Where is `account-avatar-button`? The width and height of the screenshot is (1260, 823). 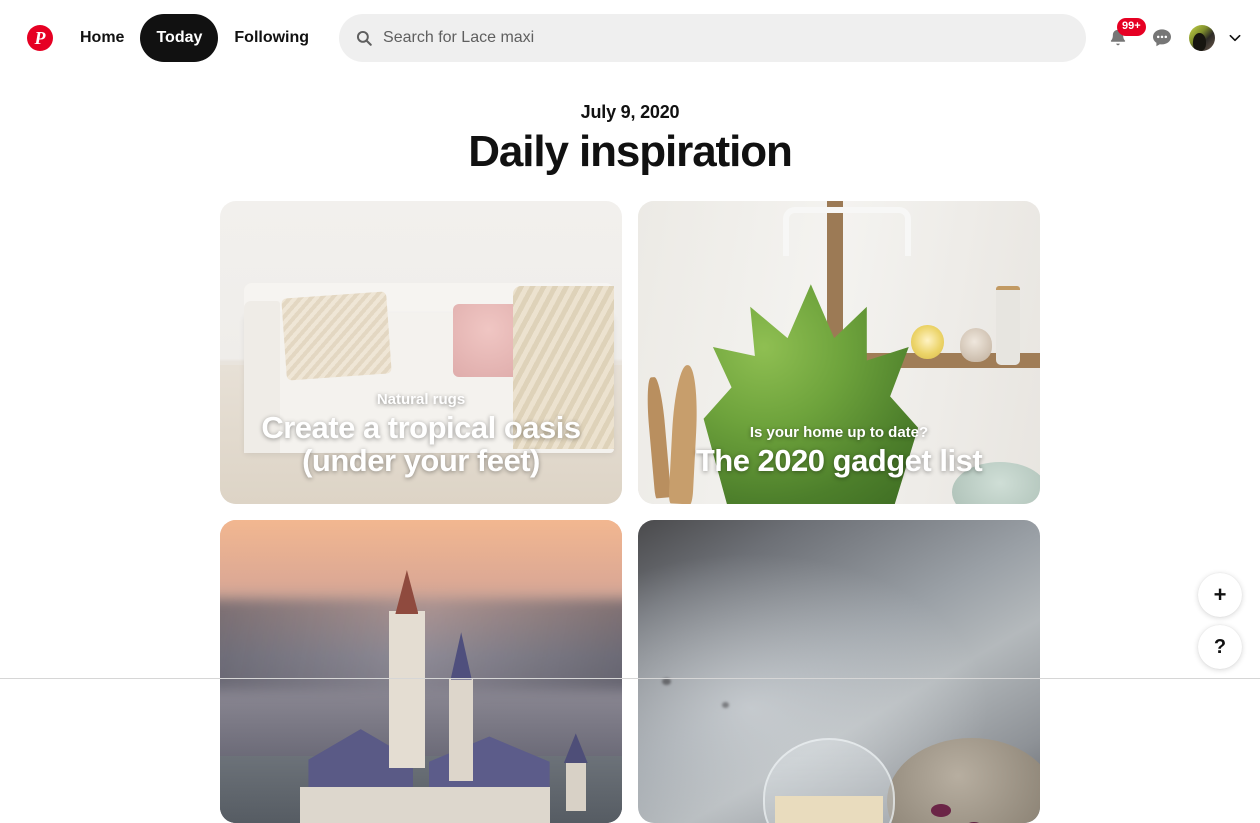
account-avatar-button is located at coordinates (1202, 38).